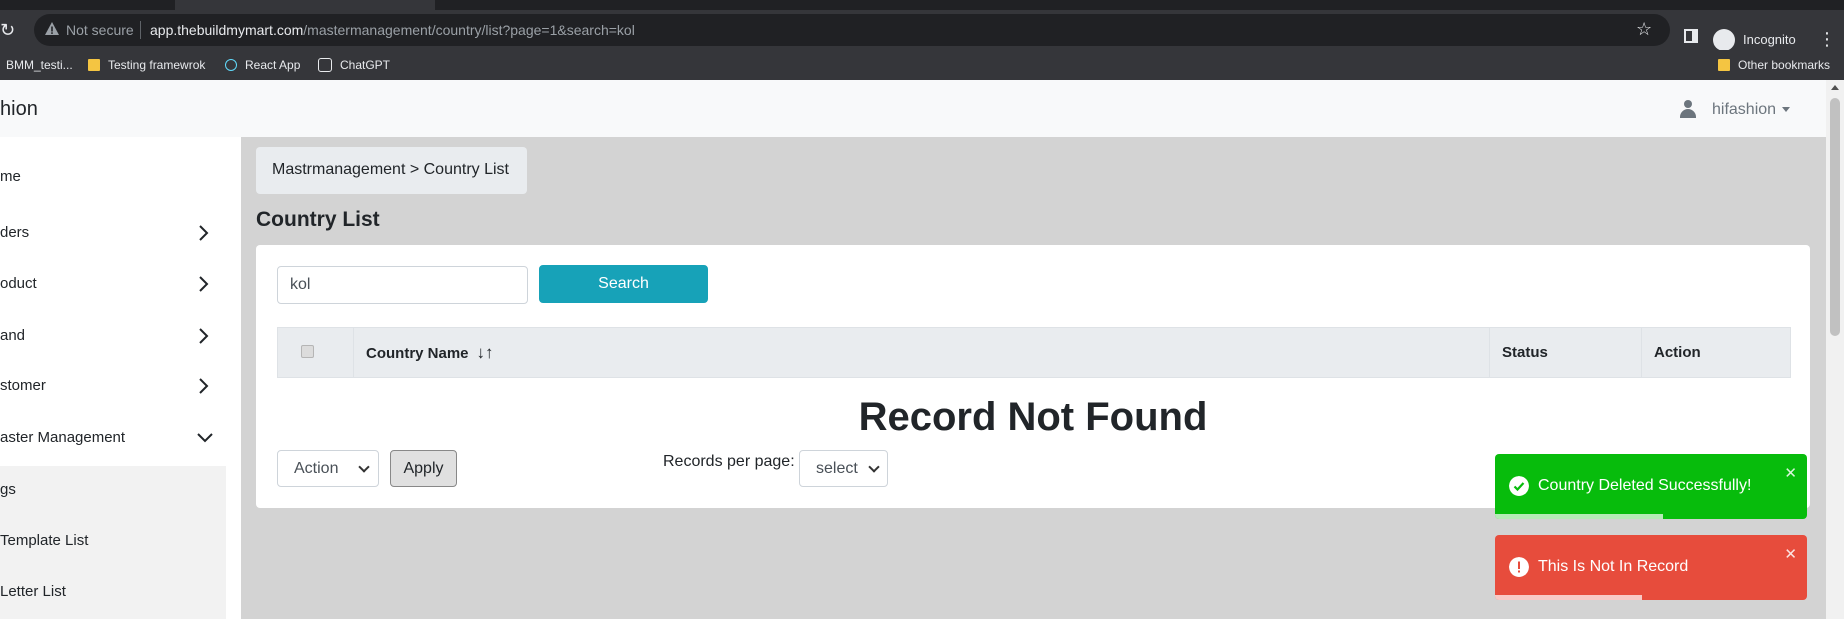  What do you see at coordinates (1784, 65) in the screenshot?
I see `other-bookmarks-label: Other bookmarks` at bounding box center [1784, 65].